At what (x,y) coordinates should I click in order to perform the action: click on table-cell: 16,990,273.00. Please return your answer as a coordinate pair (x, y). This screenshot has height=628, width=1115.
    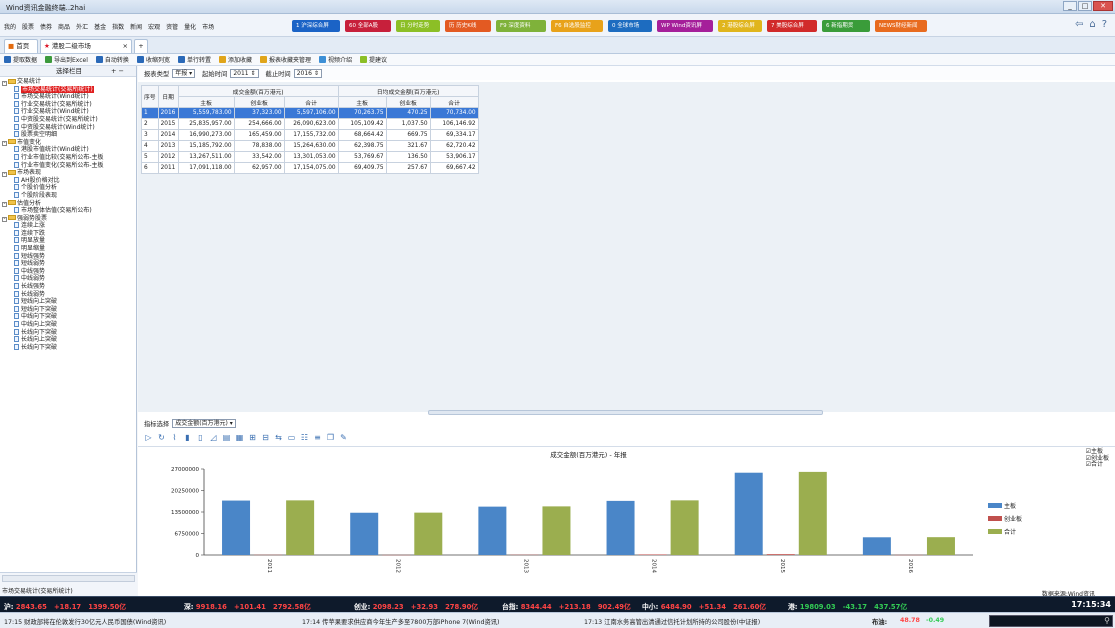
    Looking at the image, I should click on (206, 135).